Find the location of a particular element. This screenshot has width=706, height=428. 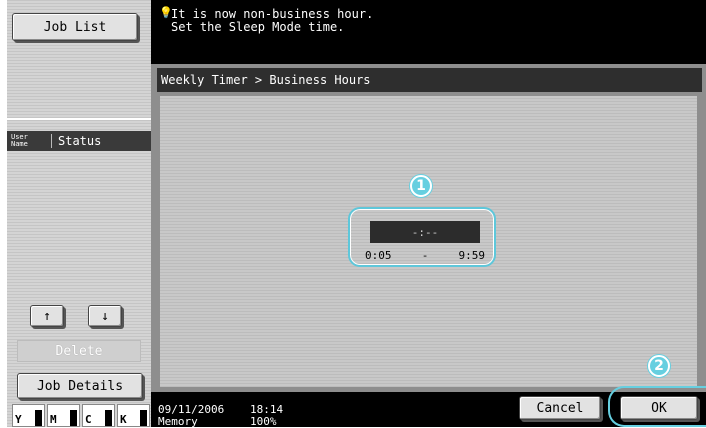

cancel-button: Cancel is located at coordinates (560, 408).